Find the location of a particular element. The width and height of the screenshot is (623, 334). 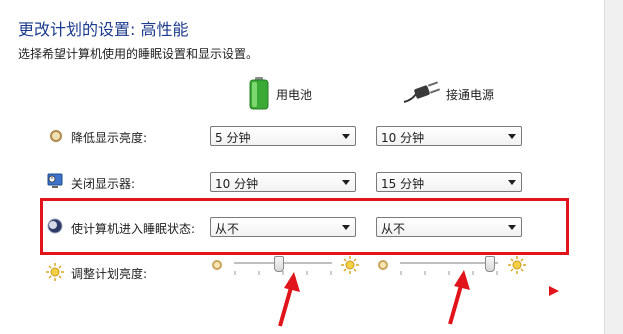

annotation-arrow-left is located at coordinates (289, 299).